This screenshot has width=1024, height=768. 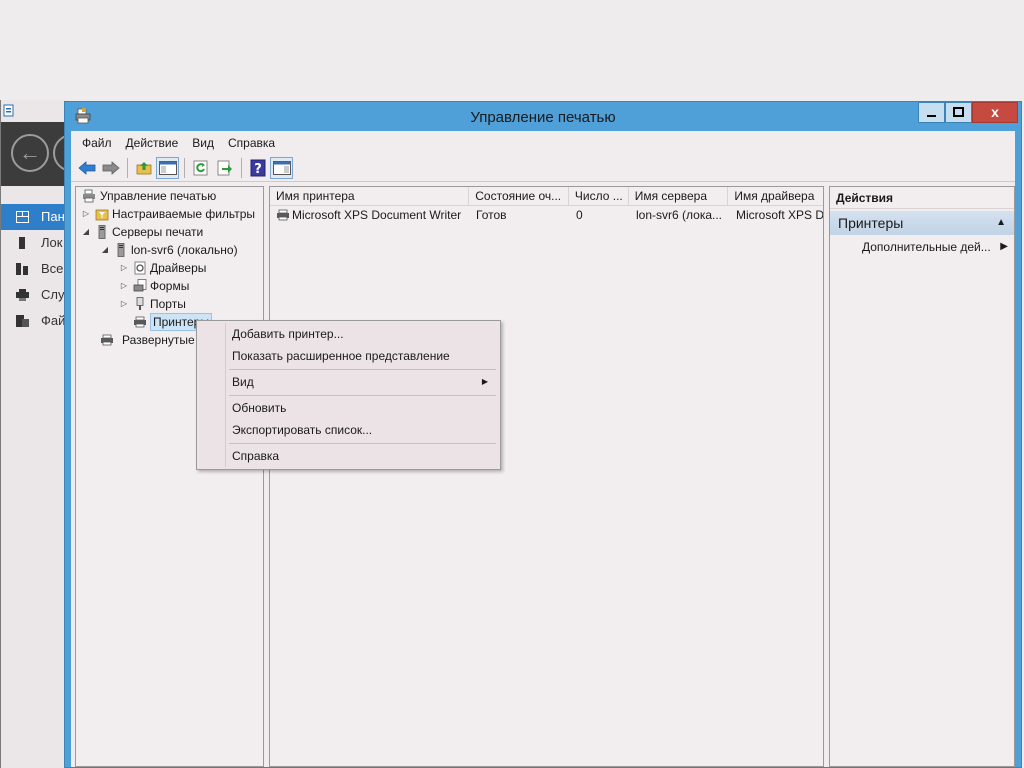 What do you see at coordinates (871, 223) in the screenshot?
I see `actions-group-label: Принтеры` at bounding box center [871, 223].